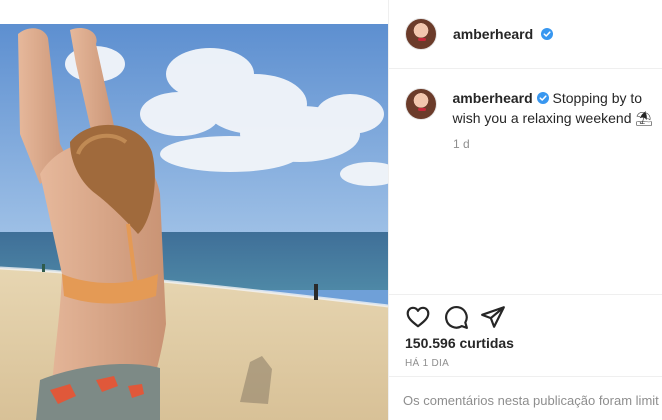 The width and height of the screenshot is (662, 420). I want to click on post-header: amberheard, so click(525, 34).